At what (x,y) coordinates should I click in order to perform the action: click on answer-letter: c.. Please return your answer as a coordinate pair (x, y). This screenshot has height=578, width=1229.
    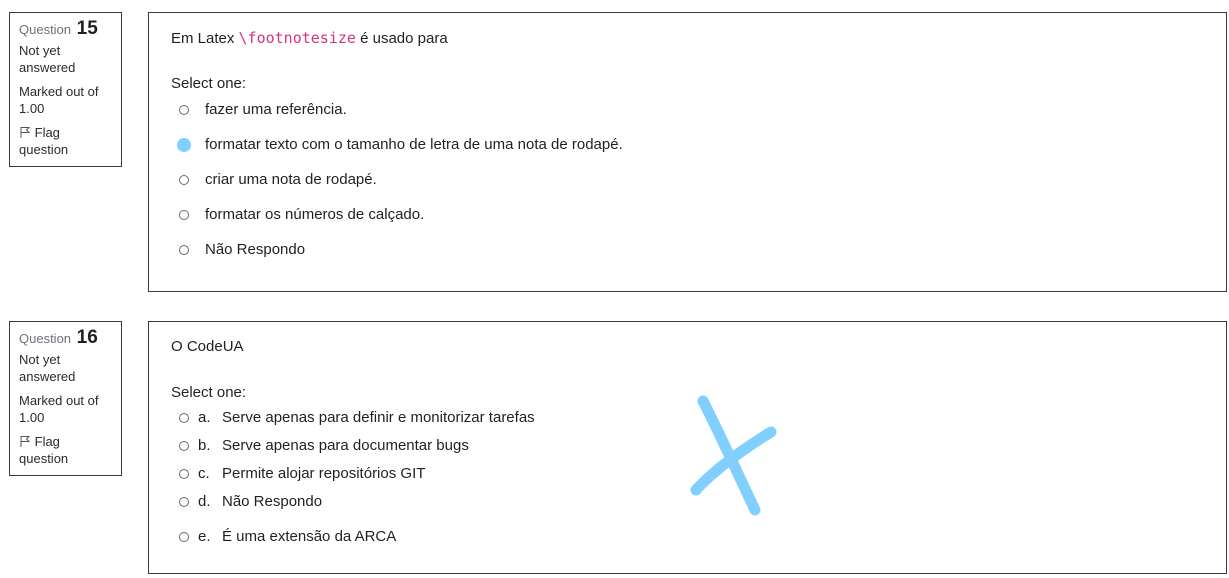
    Looking at the image, I should click on (204, 473).